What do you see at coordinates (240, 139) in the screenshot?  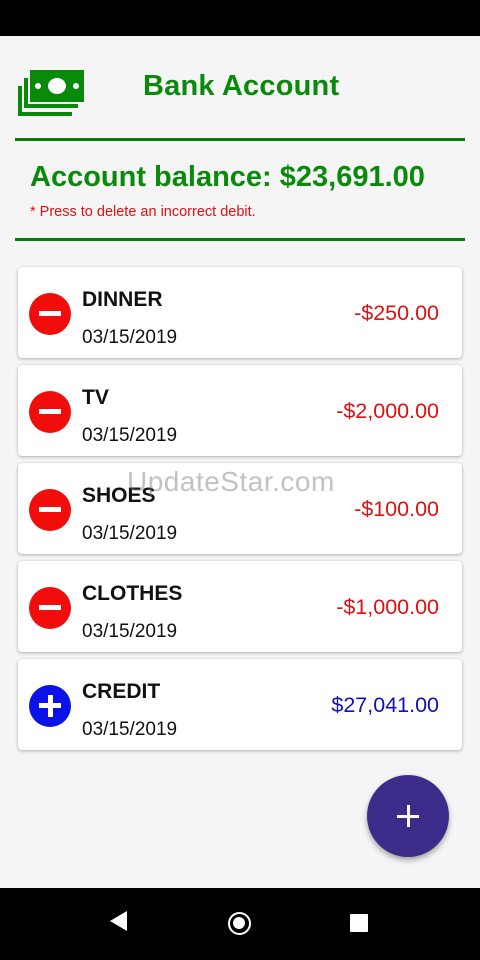 I see `header-divider` at bounding box center [240, 139].